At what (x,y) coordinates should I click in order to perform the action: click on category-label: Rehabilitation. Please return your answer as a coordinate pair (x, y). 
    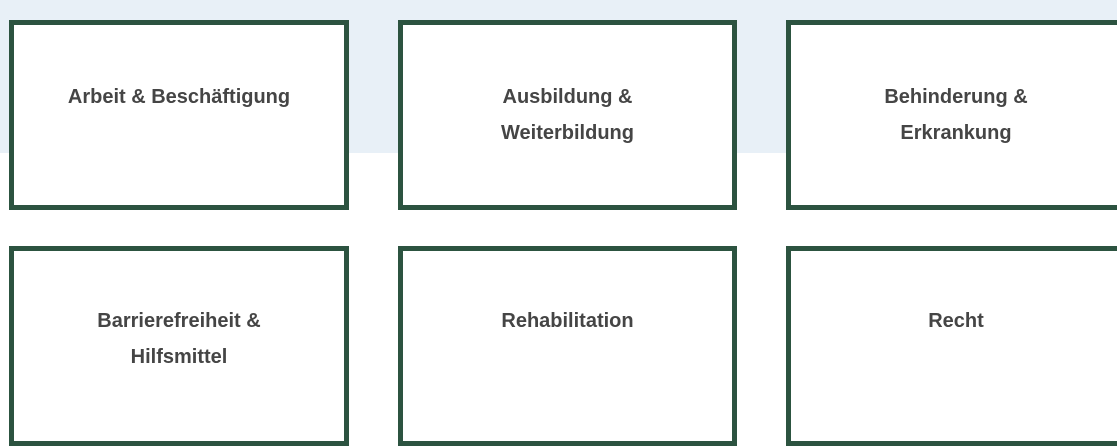
    Looking at the image, I should click on (567, 321).